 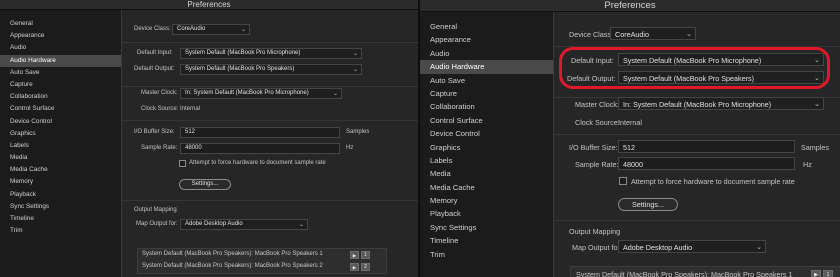 What do you see at coordinates (694, 68) in the screenshot?
I see `highlight-annotation` at bounding box center [694, 68].